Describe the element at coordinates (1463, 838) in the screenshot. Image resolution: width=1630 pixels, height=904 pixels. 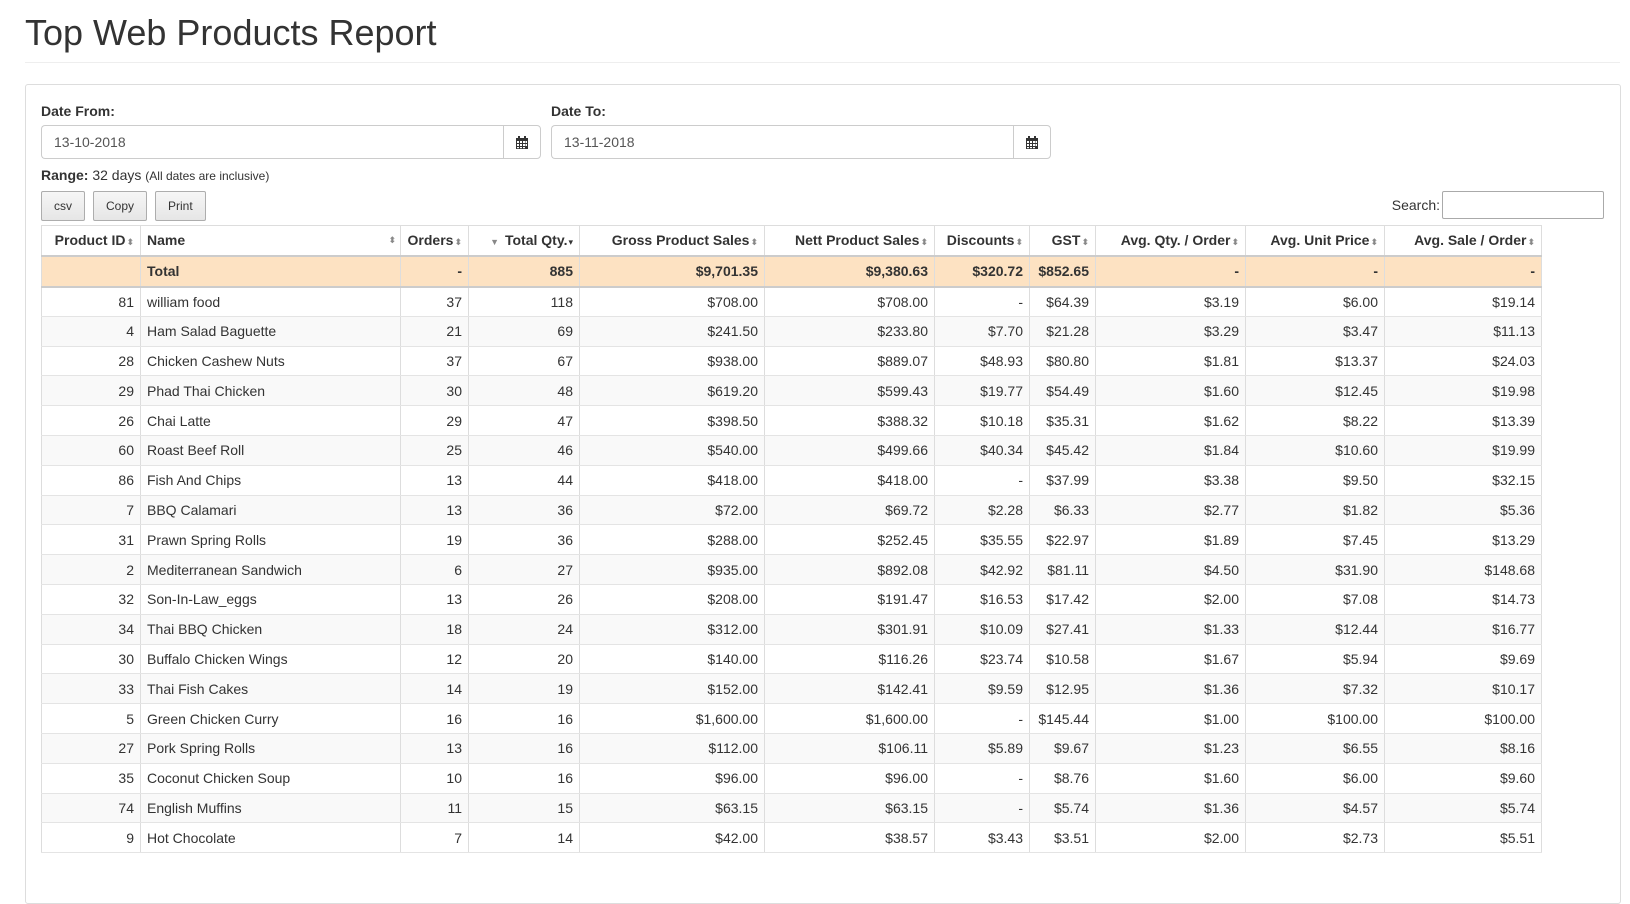
I see `table-cell: $5.51` at that location.